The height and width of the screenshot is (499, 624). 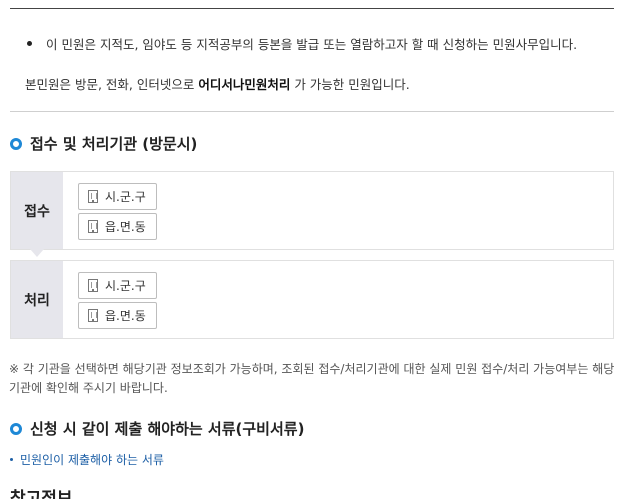 I want to click on processing-label: 처리, so click(x=37, y=300).